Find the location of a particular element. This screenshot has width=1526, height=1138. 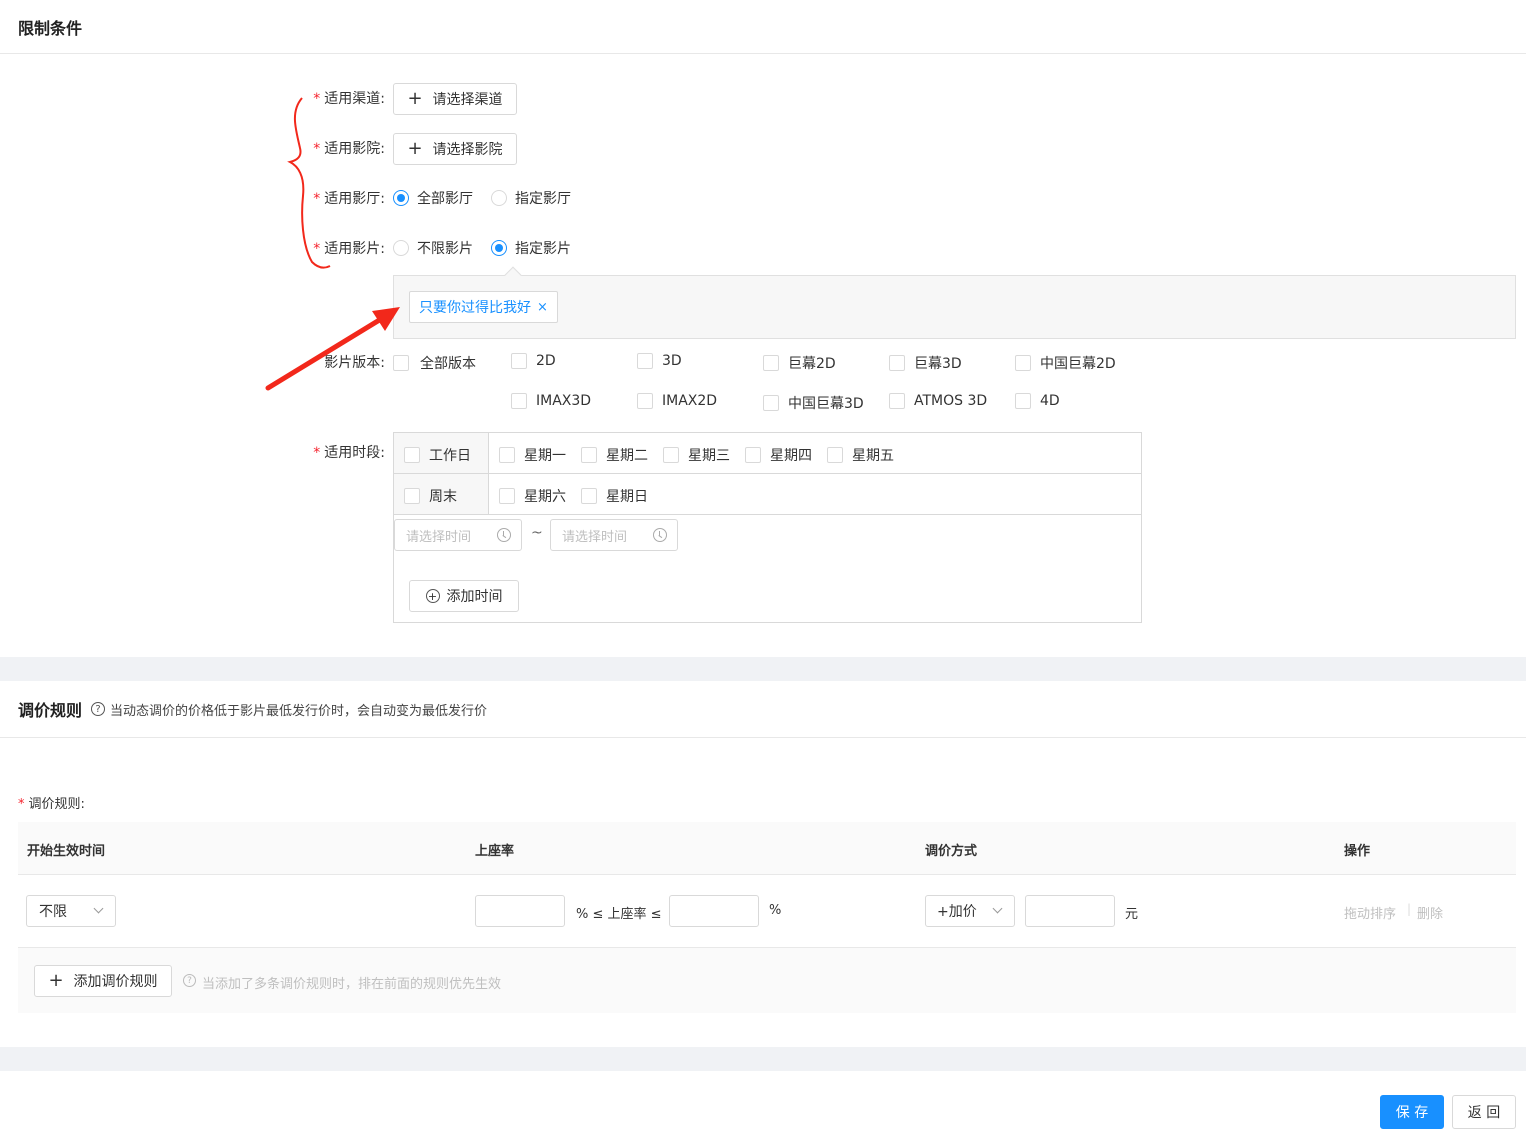

col-method: 调价方式 is located at coordinates (951, 851).